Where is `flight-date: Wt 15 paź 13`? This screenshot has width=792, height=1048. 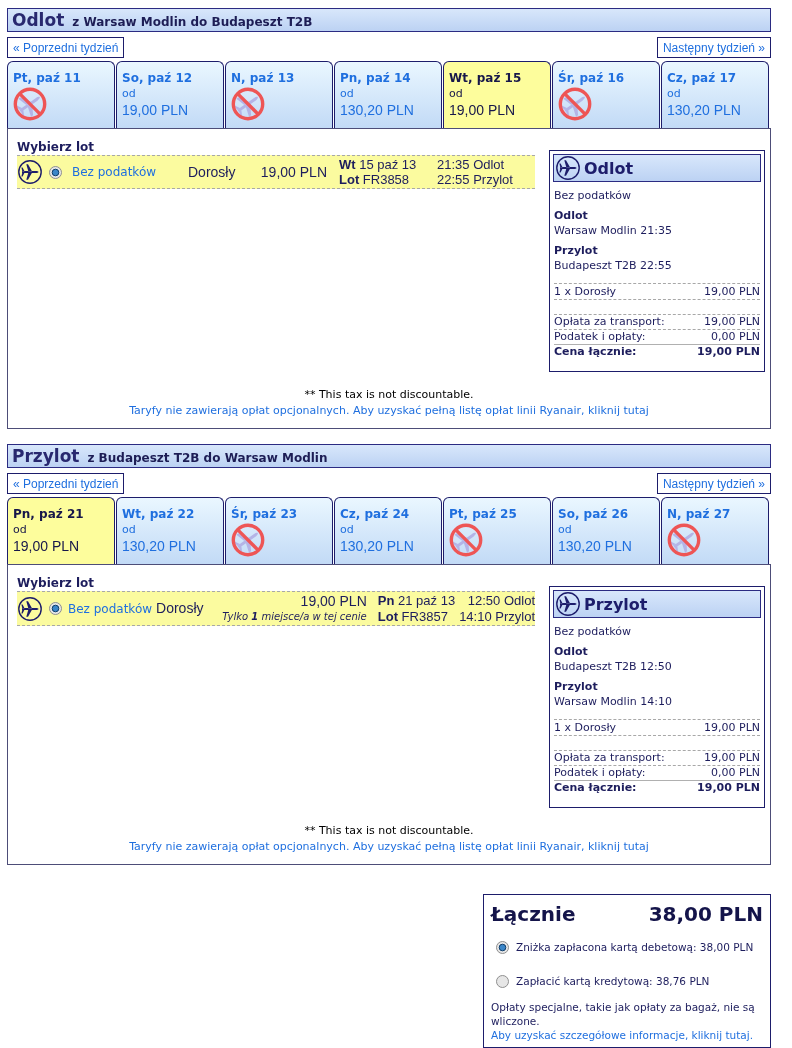 flight-date: Wt 15 paź 13 is located at coordinates (378, 164).